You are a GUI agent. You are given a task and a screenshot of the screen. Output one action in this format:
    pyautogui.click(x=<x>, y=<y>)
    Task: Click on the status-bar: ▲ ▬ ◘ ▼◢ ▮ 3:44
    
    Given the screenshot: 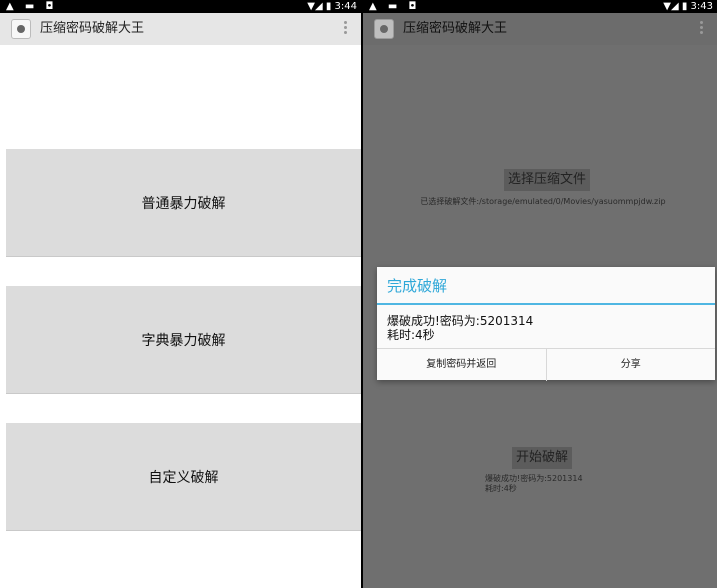 What is the action you would take?
    pyautogui.click(x=180, y=6)
    